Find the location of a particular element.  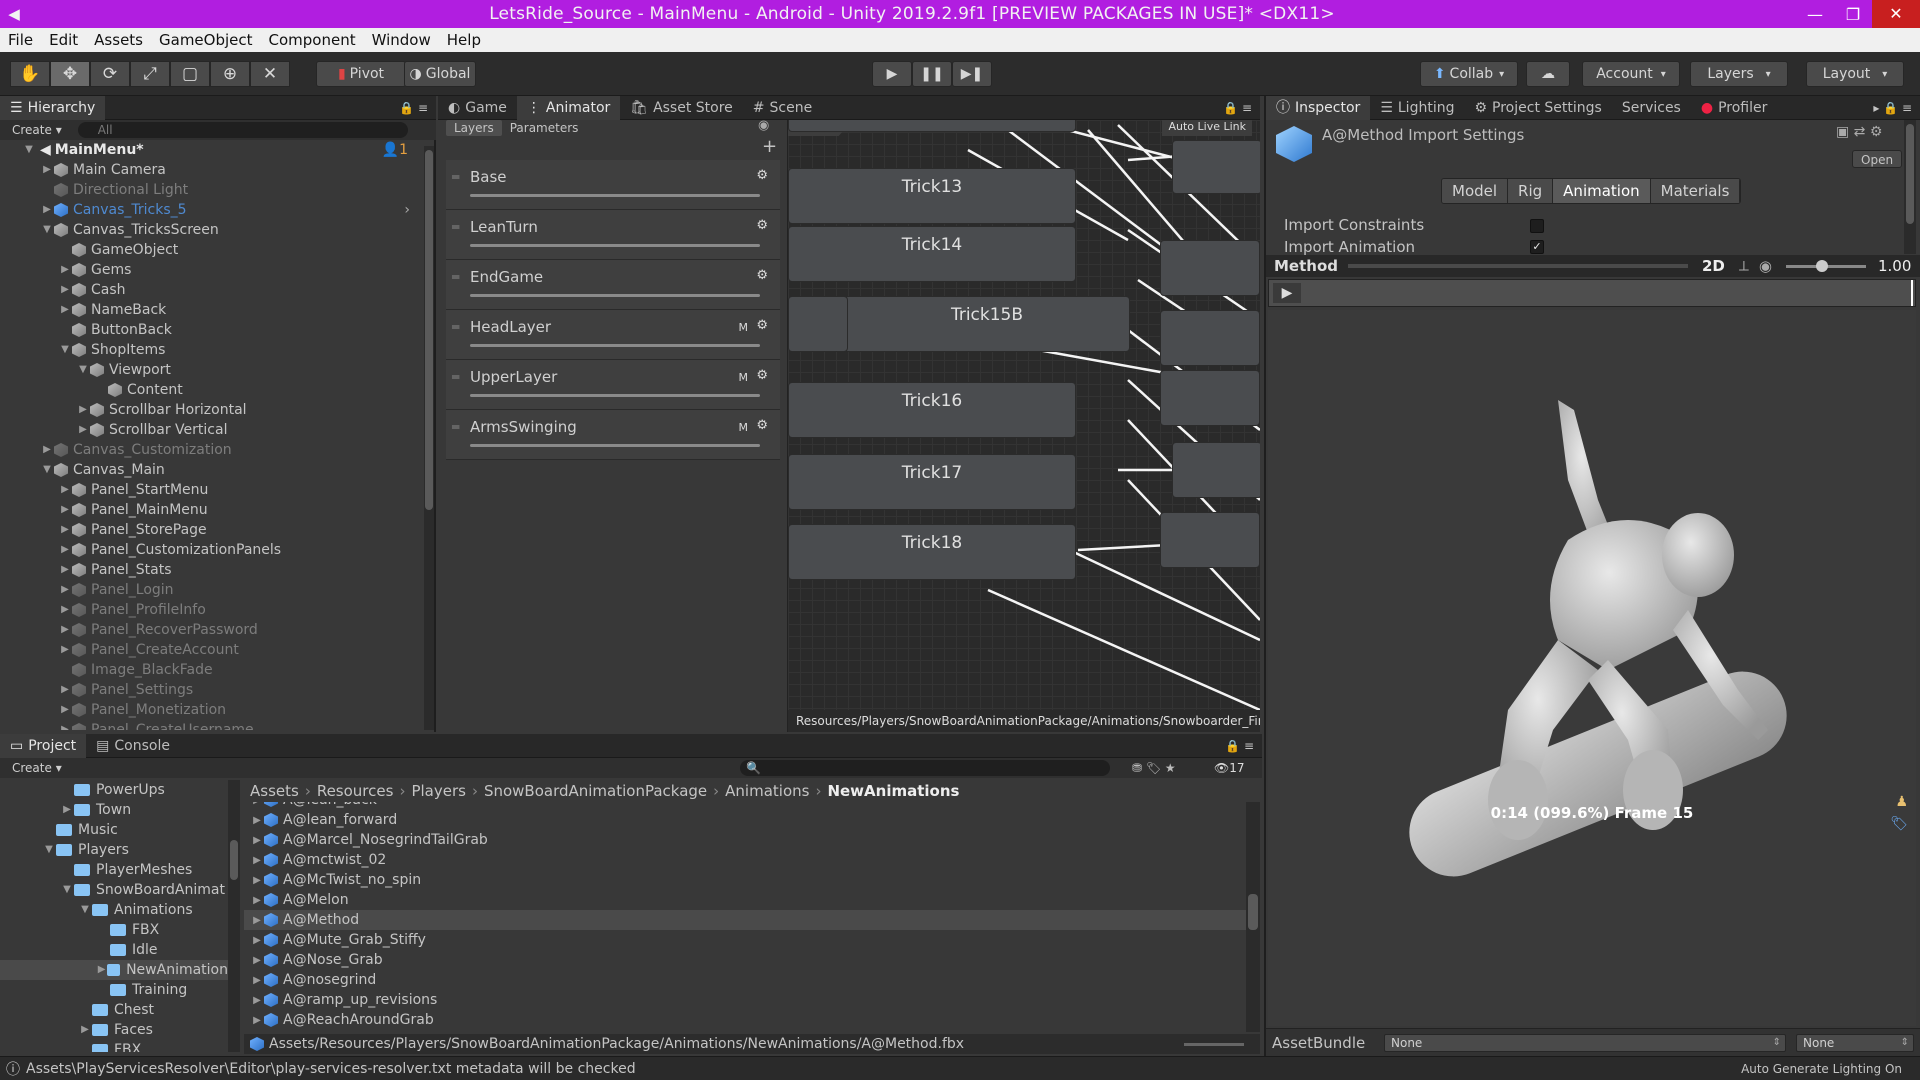

hierarchy-item: ▶ Panel_Settings is located at coordinates (210, 690).